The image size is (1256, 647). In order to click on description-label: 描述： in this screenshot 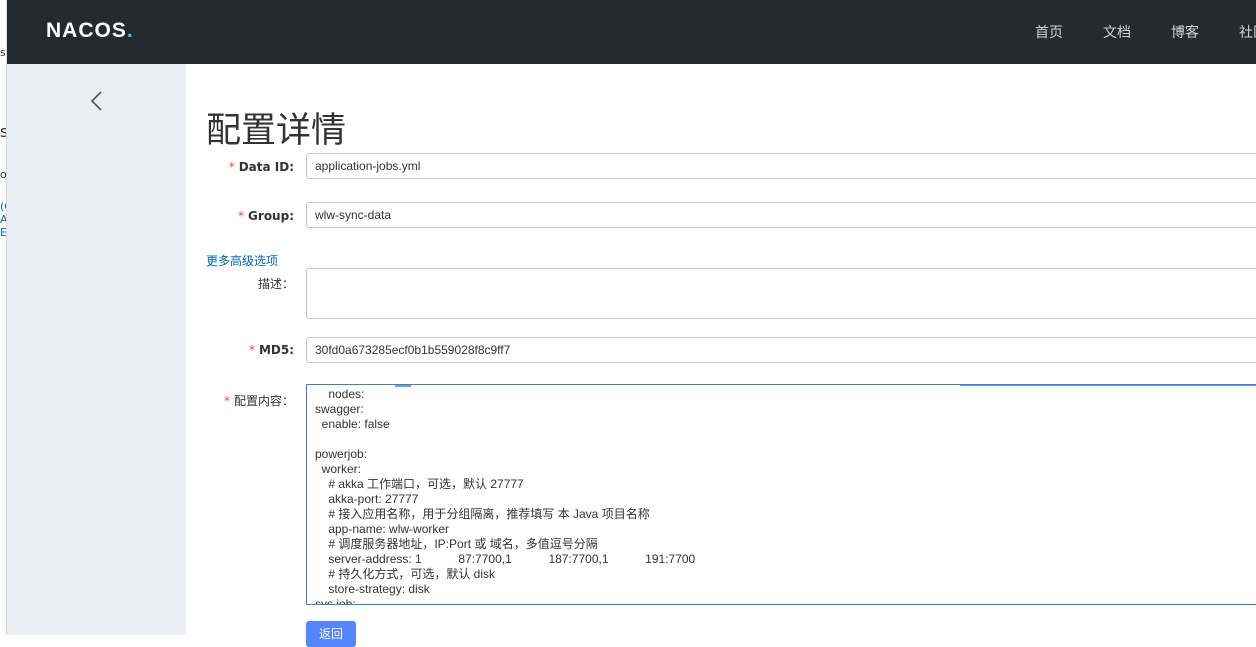, I will do `click(275, 284)`.